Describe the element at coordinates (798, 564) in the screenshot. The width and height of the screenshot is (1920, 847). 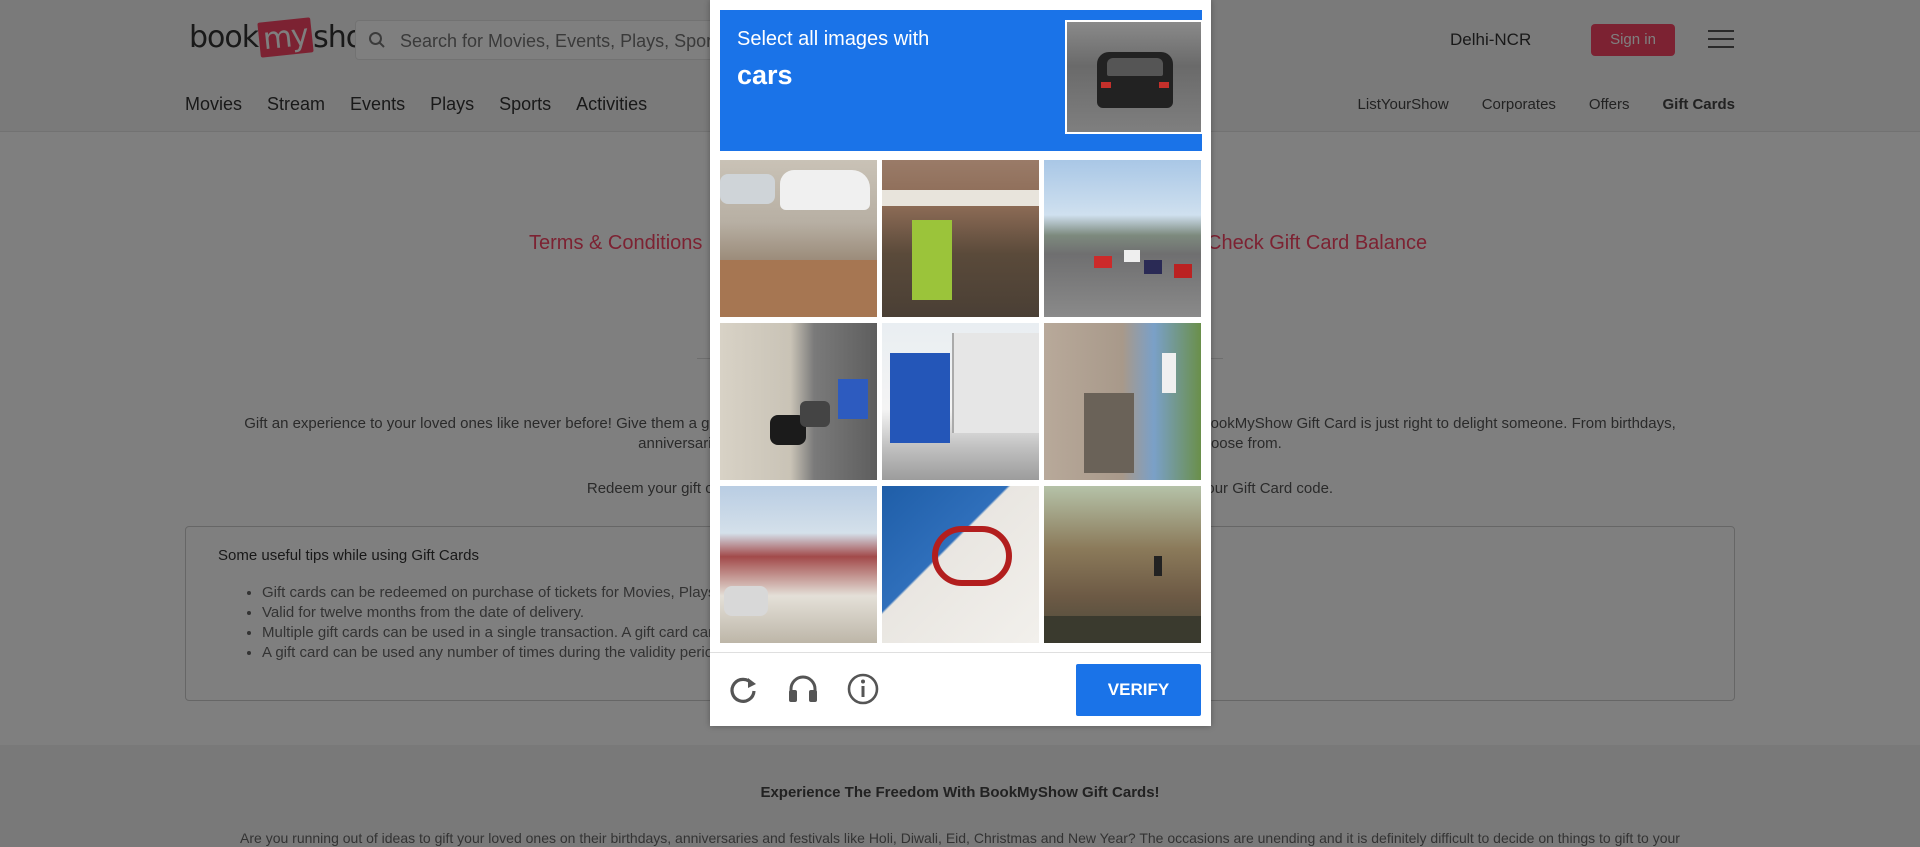
I see `captcha-tile-house-with-car` at that location.